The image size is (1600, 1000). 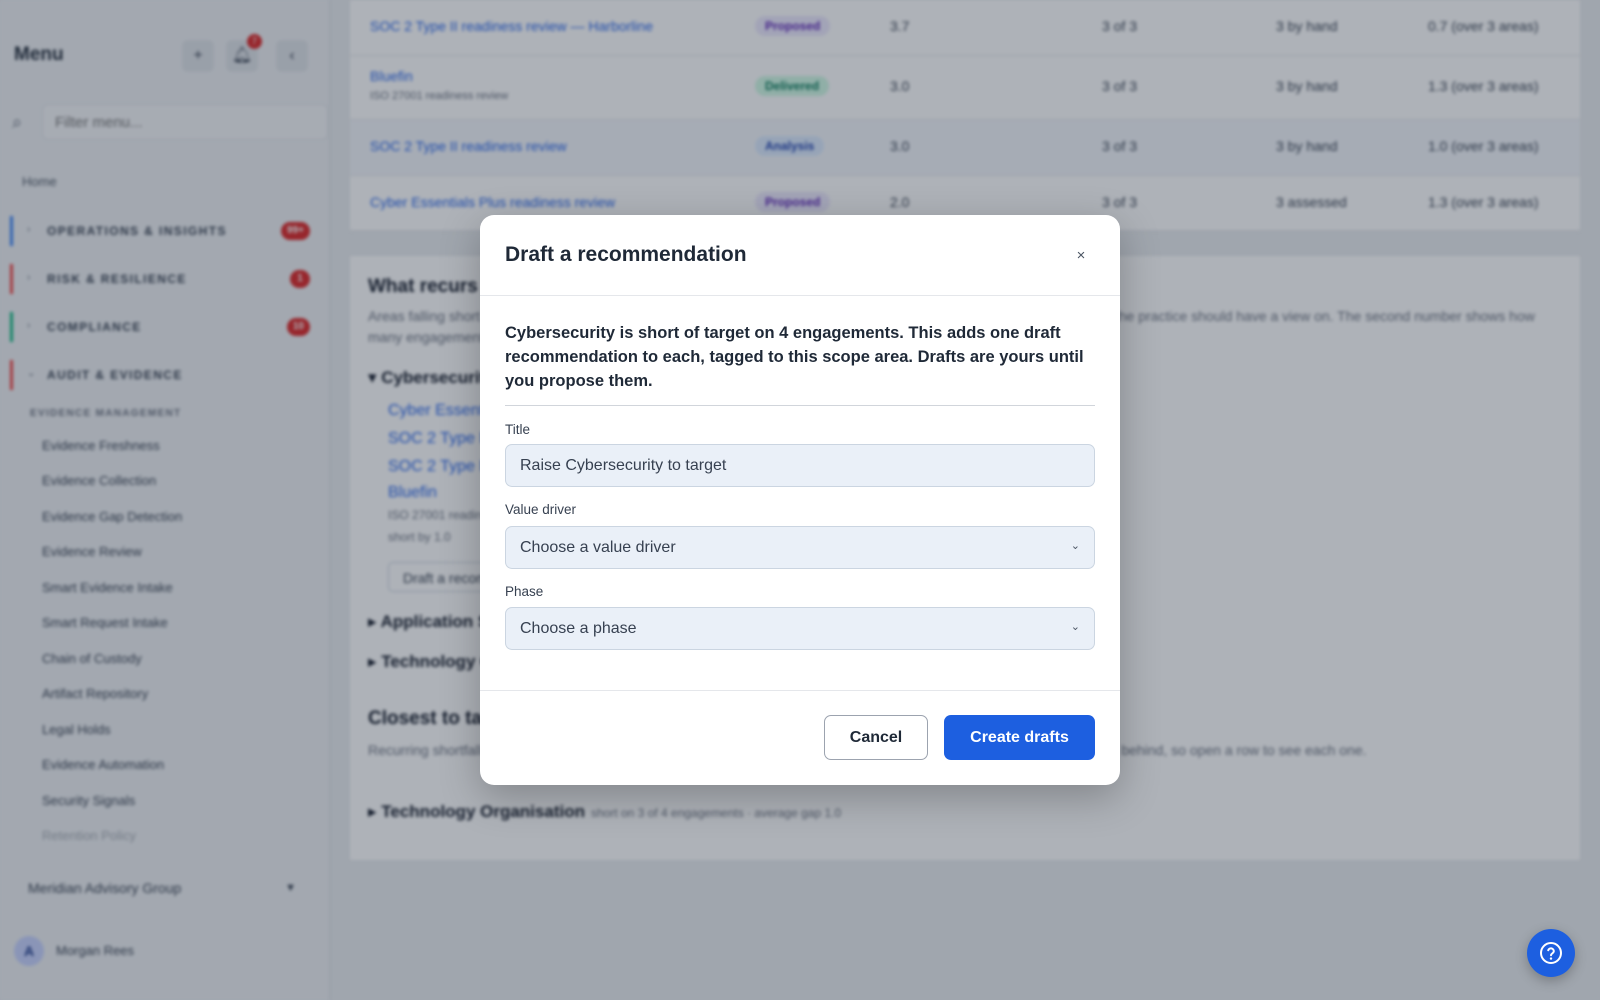 What do you see at coordinates (578, 628) in the screenshot?
I see `phase-selected: Choose a phase` at bounding box center [578, 628].